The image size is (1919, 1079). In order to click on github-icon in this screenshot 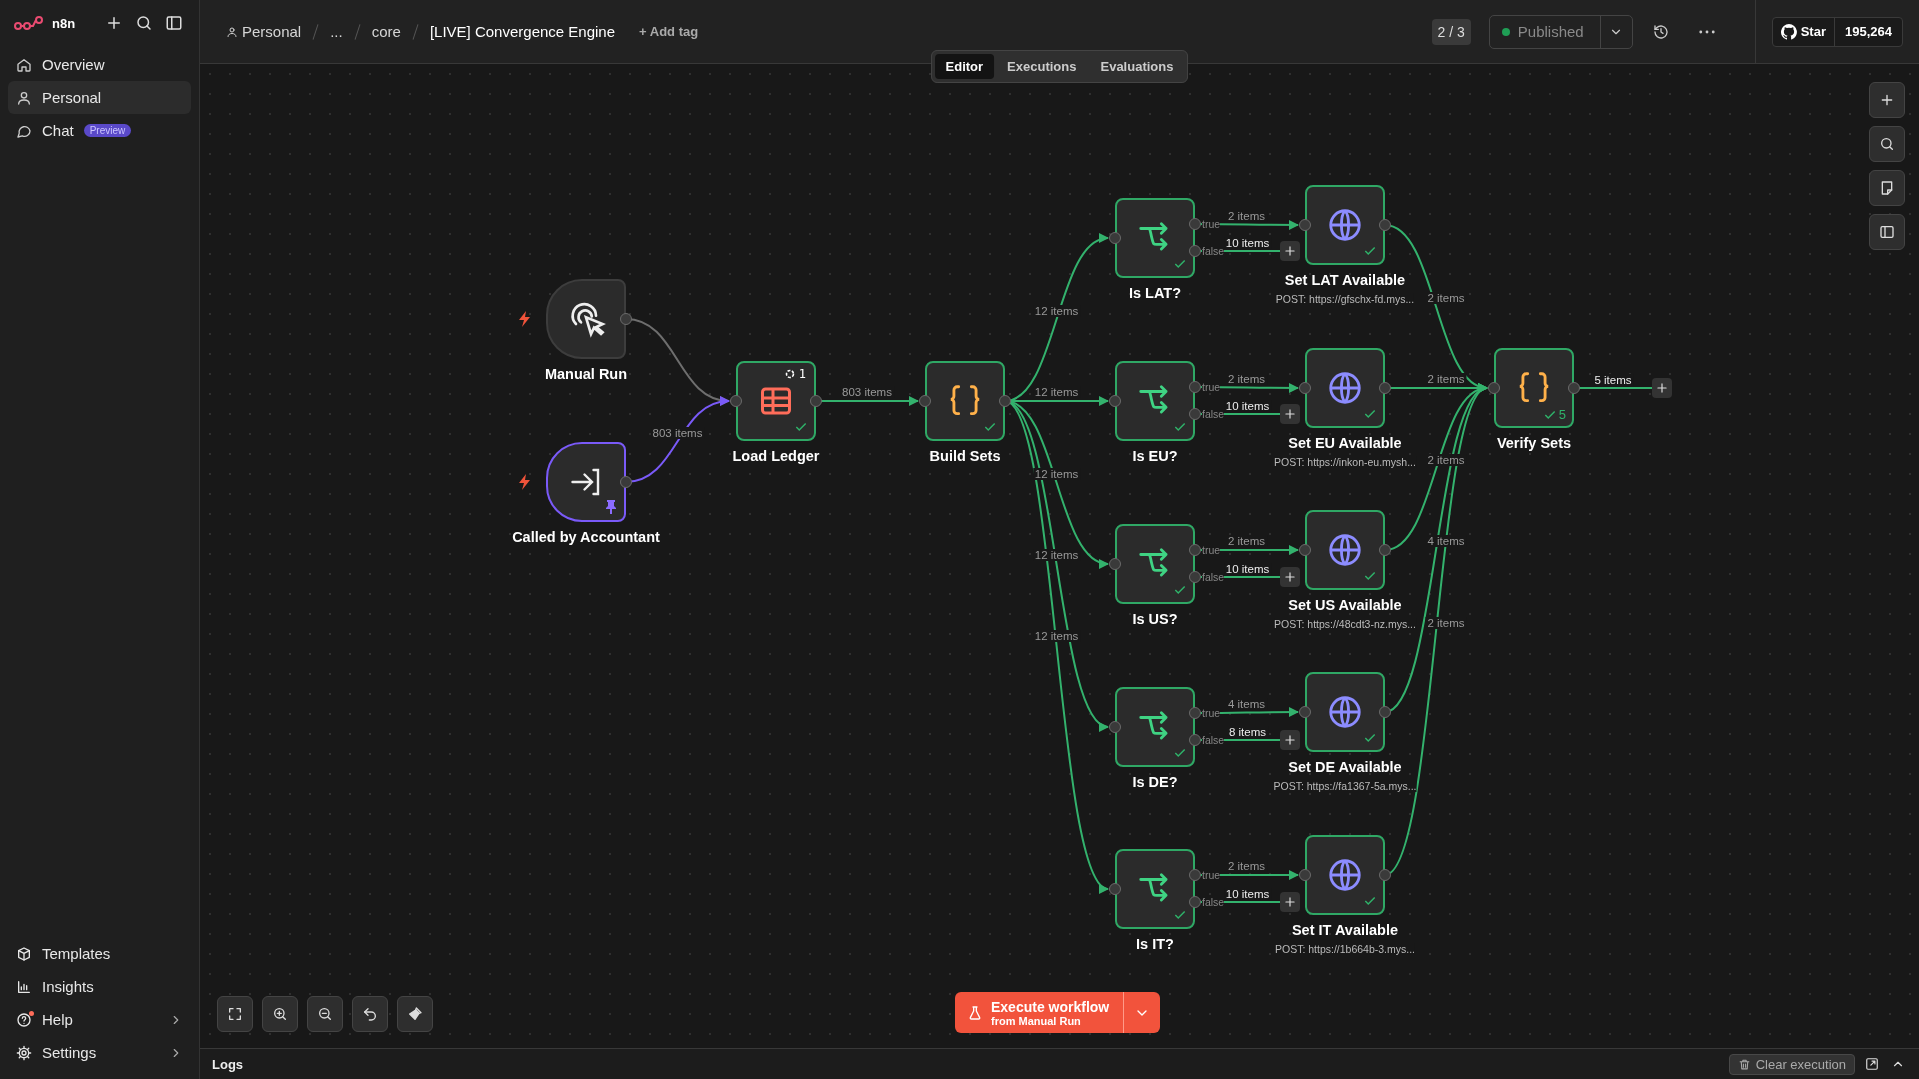, I will do `click(1788, 31)`.